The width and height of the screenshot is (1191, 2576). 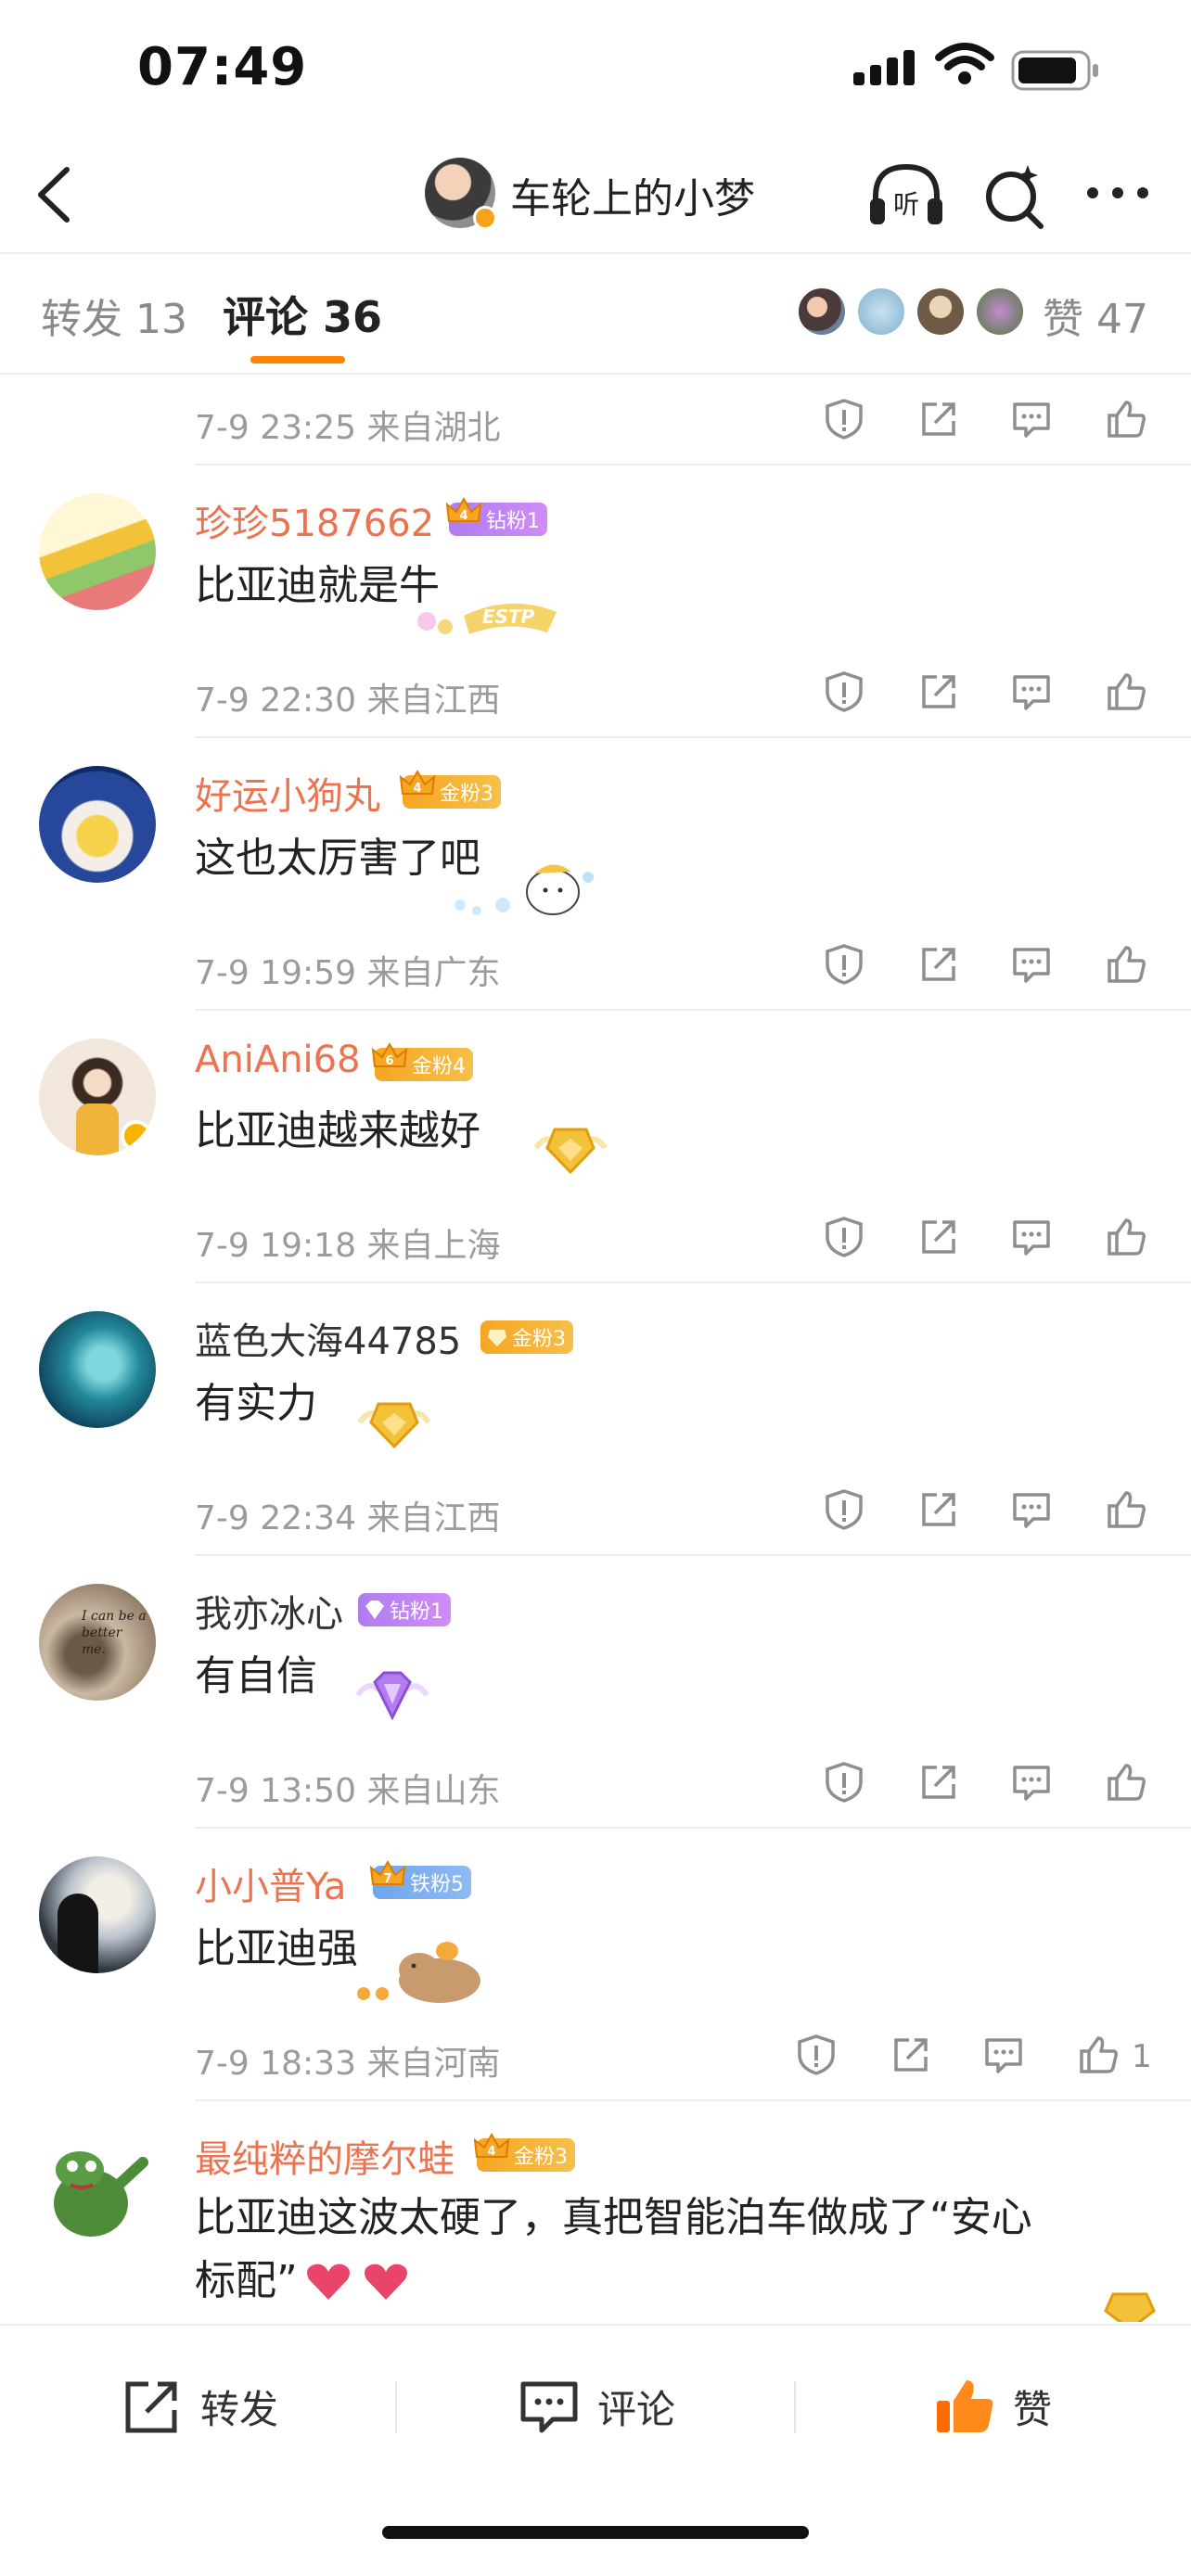 What do you see at coordinates (325, 2156) in the screenshot?
I see `comment-author: 最纯粹的摩尔蛙` at bounding box center [325, 2156].